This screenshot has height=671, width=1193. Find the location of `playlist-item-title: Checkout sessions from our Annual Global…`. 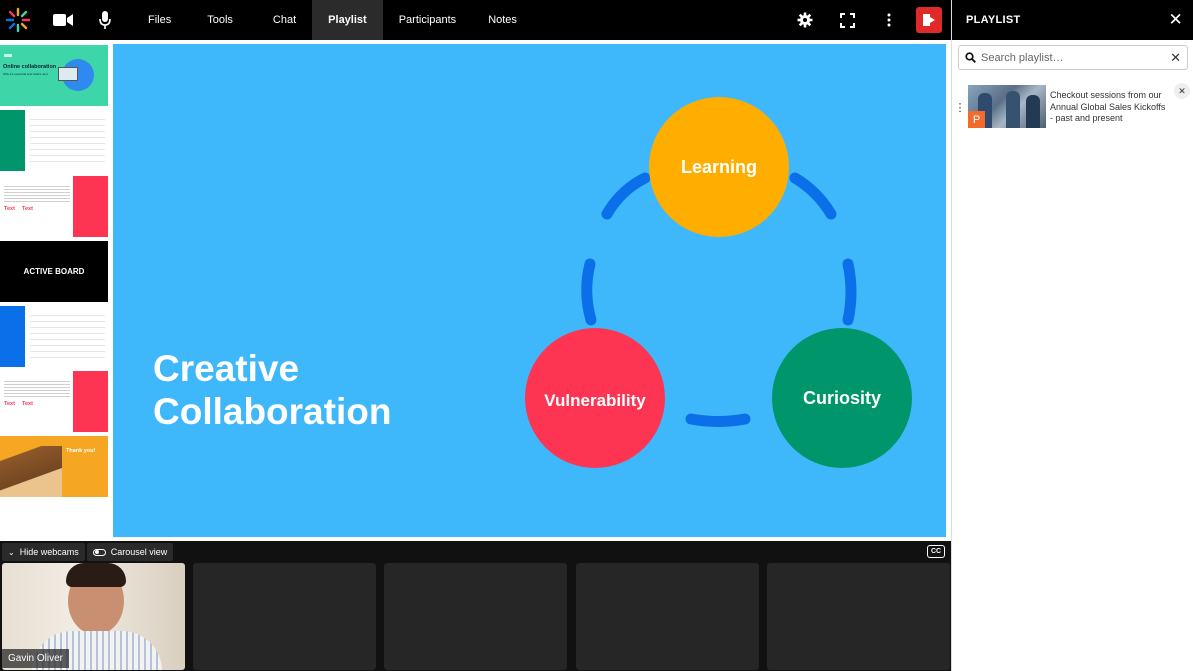

playlist-item-title: Checkout sessions from our Annual Global… is located at coordinates (1108, 106).